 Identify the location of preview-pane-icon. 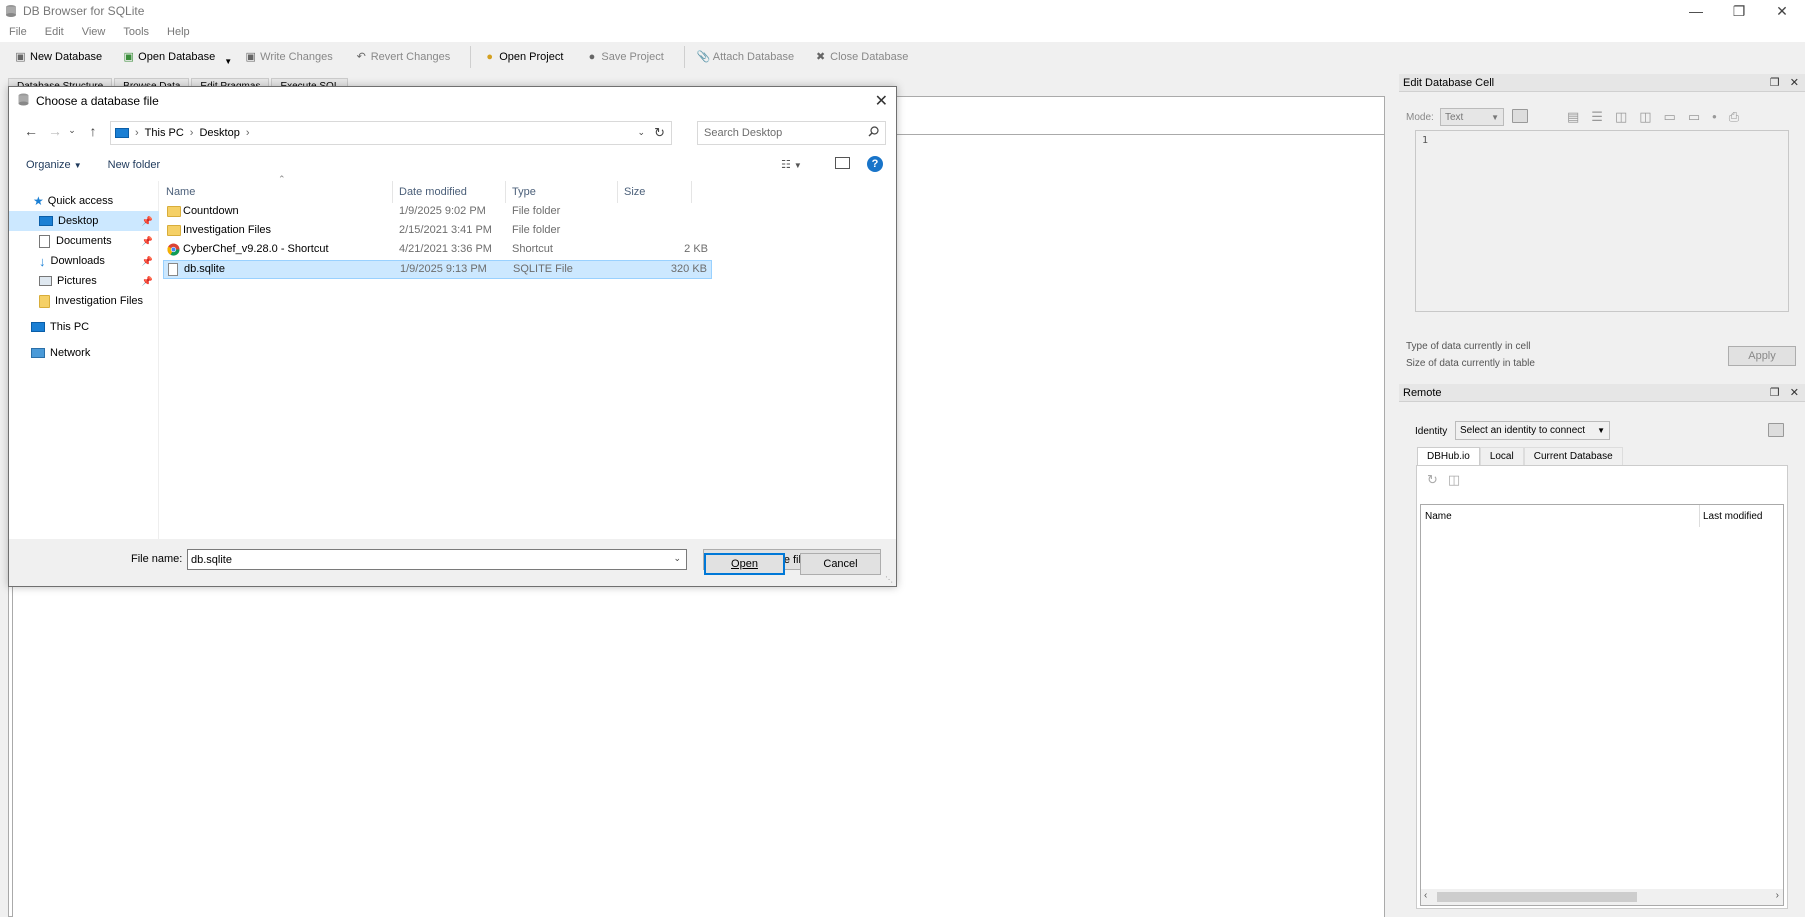
(842, 163).